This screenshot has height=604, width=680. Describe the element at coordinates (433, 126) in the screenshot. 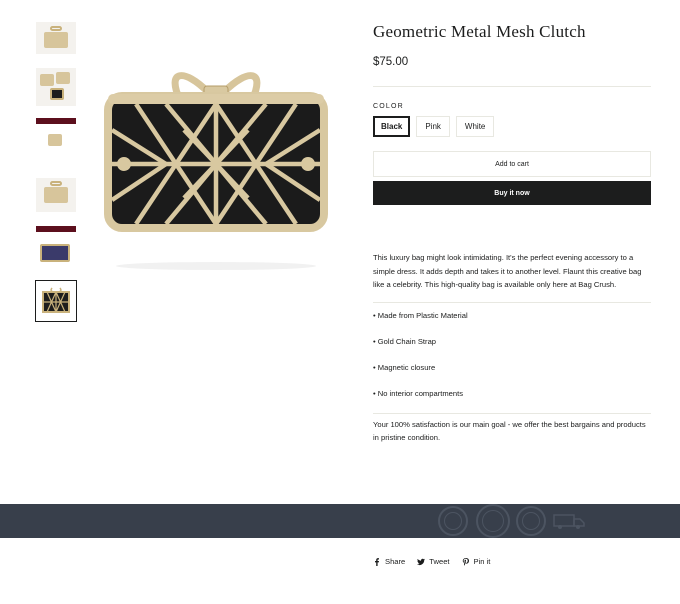

I see `color-option-pink: Pink` at that location.